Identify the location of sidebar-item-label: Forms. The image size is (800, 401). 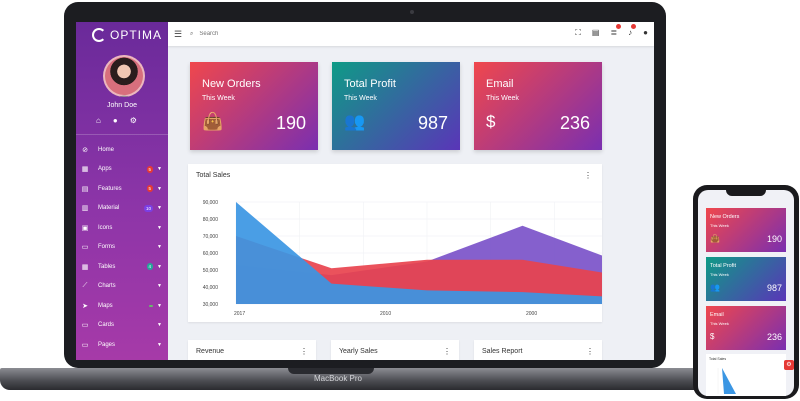
(106, 247).